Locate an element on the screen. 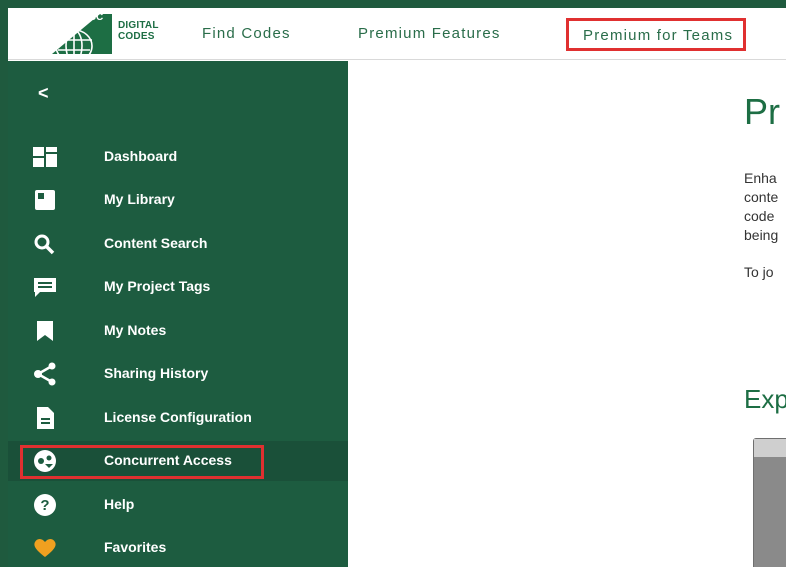  logo-line-codes: CODES is located at coordinates (136, 36).